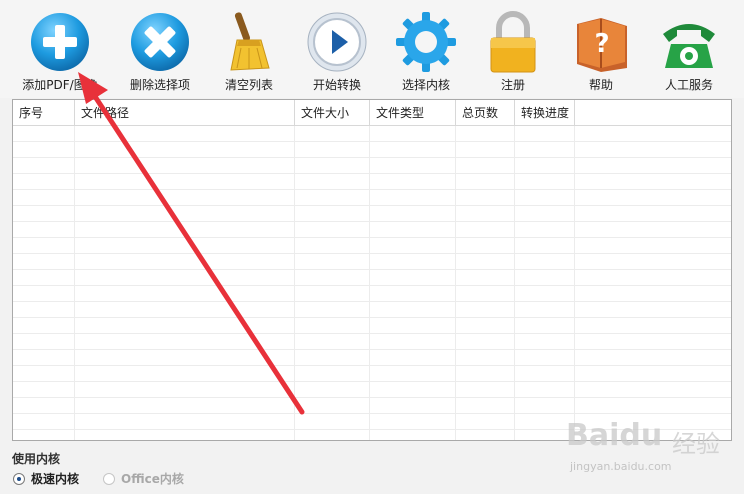  I want to click on select-kernel-button: 选择内核, so click(426, 50).